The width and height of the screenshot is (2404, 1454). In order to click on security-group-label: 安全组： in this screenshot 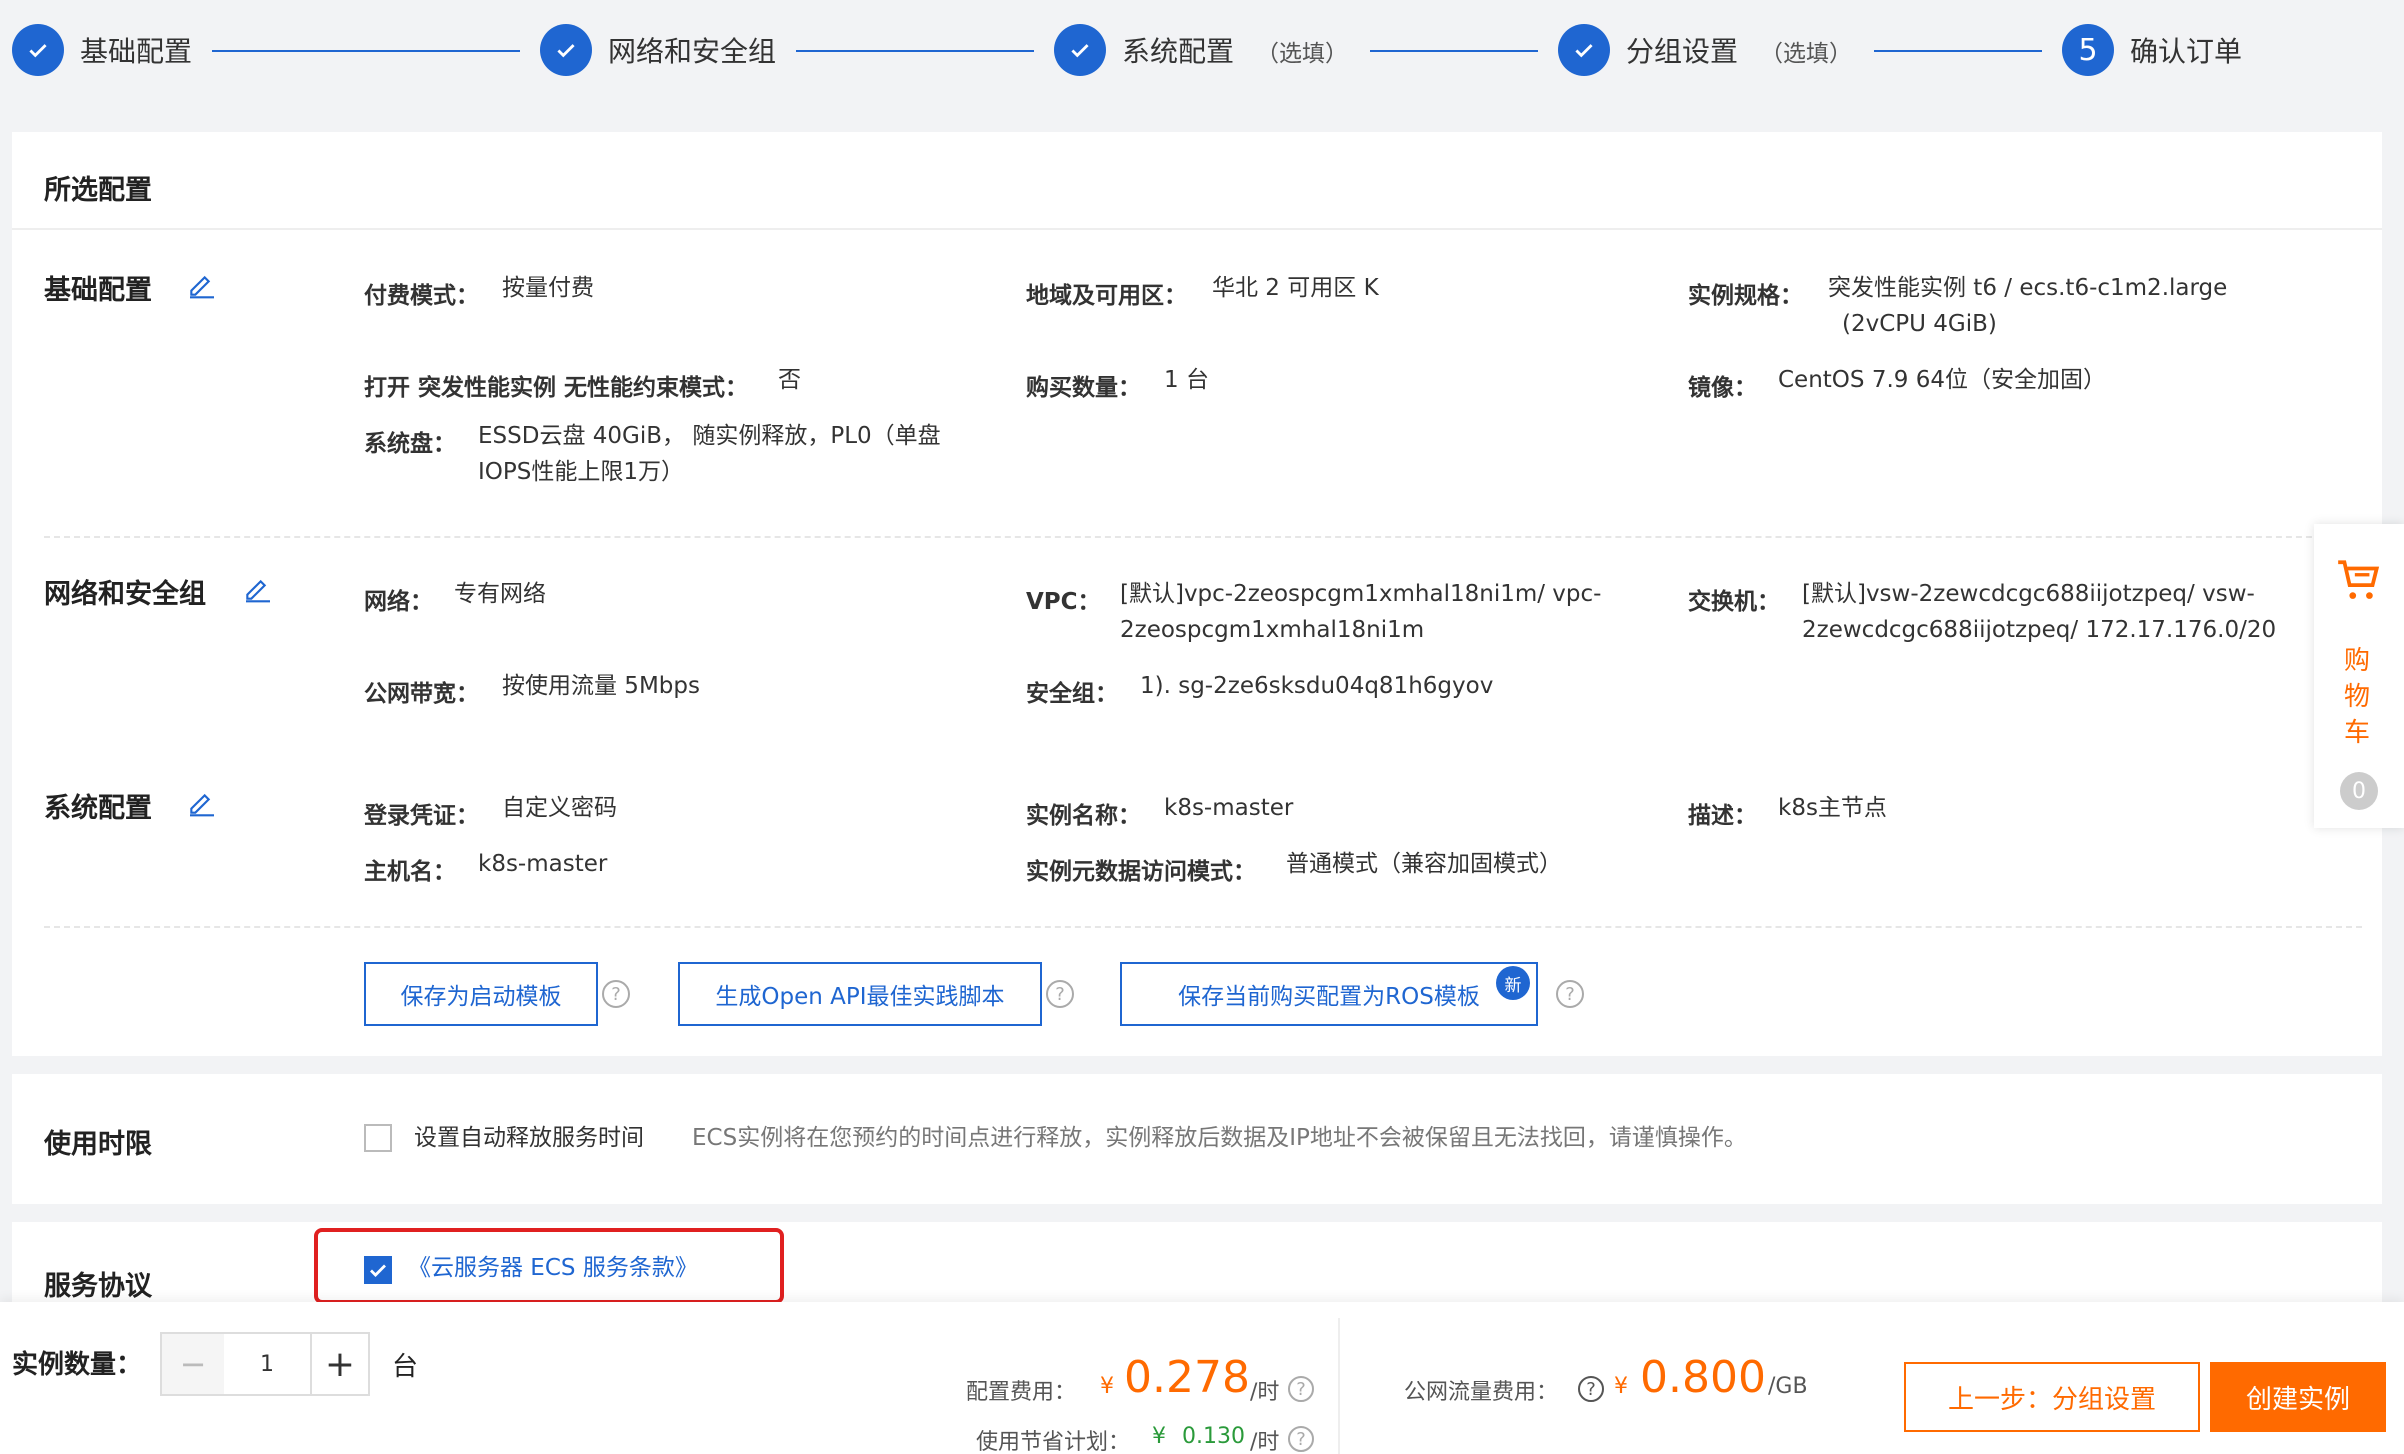, I will do `click(1072, 694)`.